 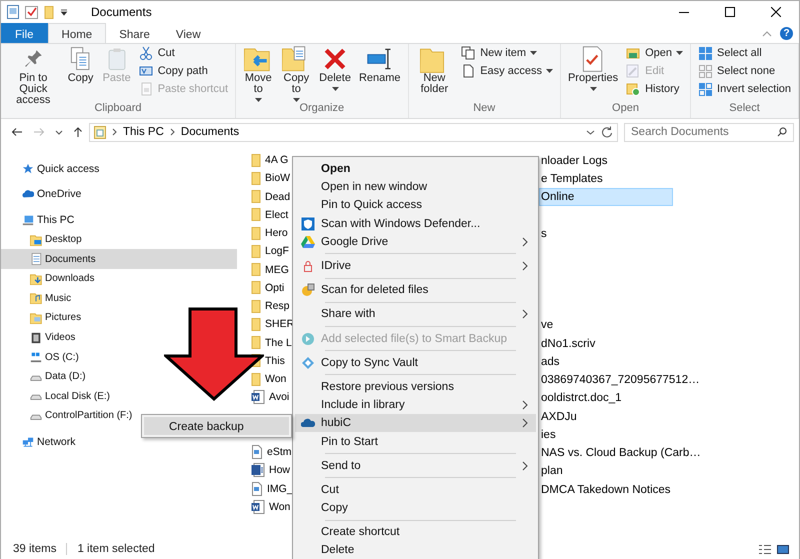 I want to click on nav-item: Local Disk (E:), so click(x=56, y=396).